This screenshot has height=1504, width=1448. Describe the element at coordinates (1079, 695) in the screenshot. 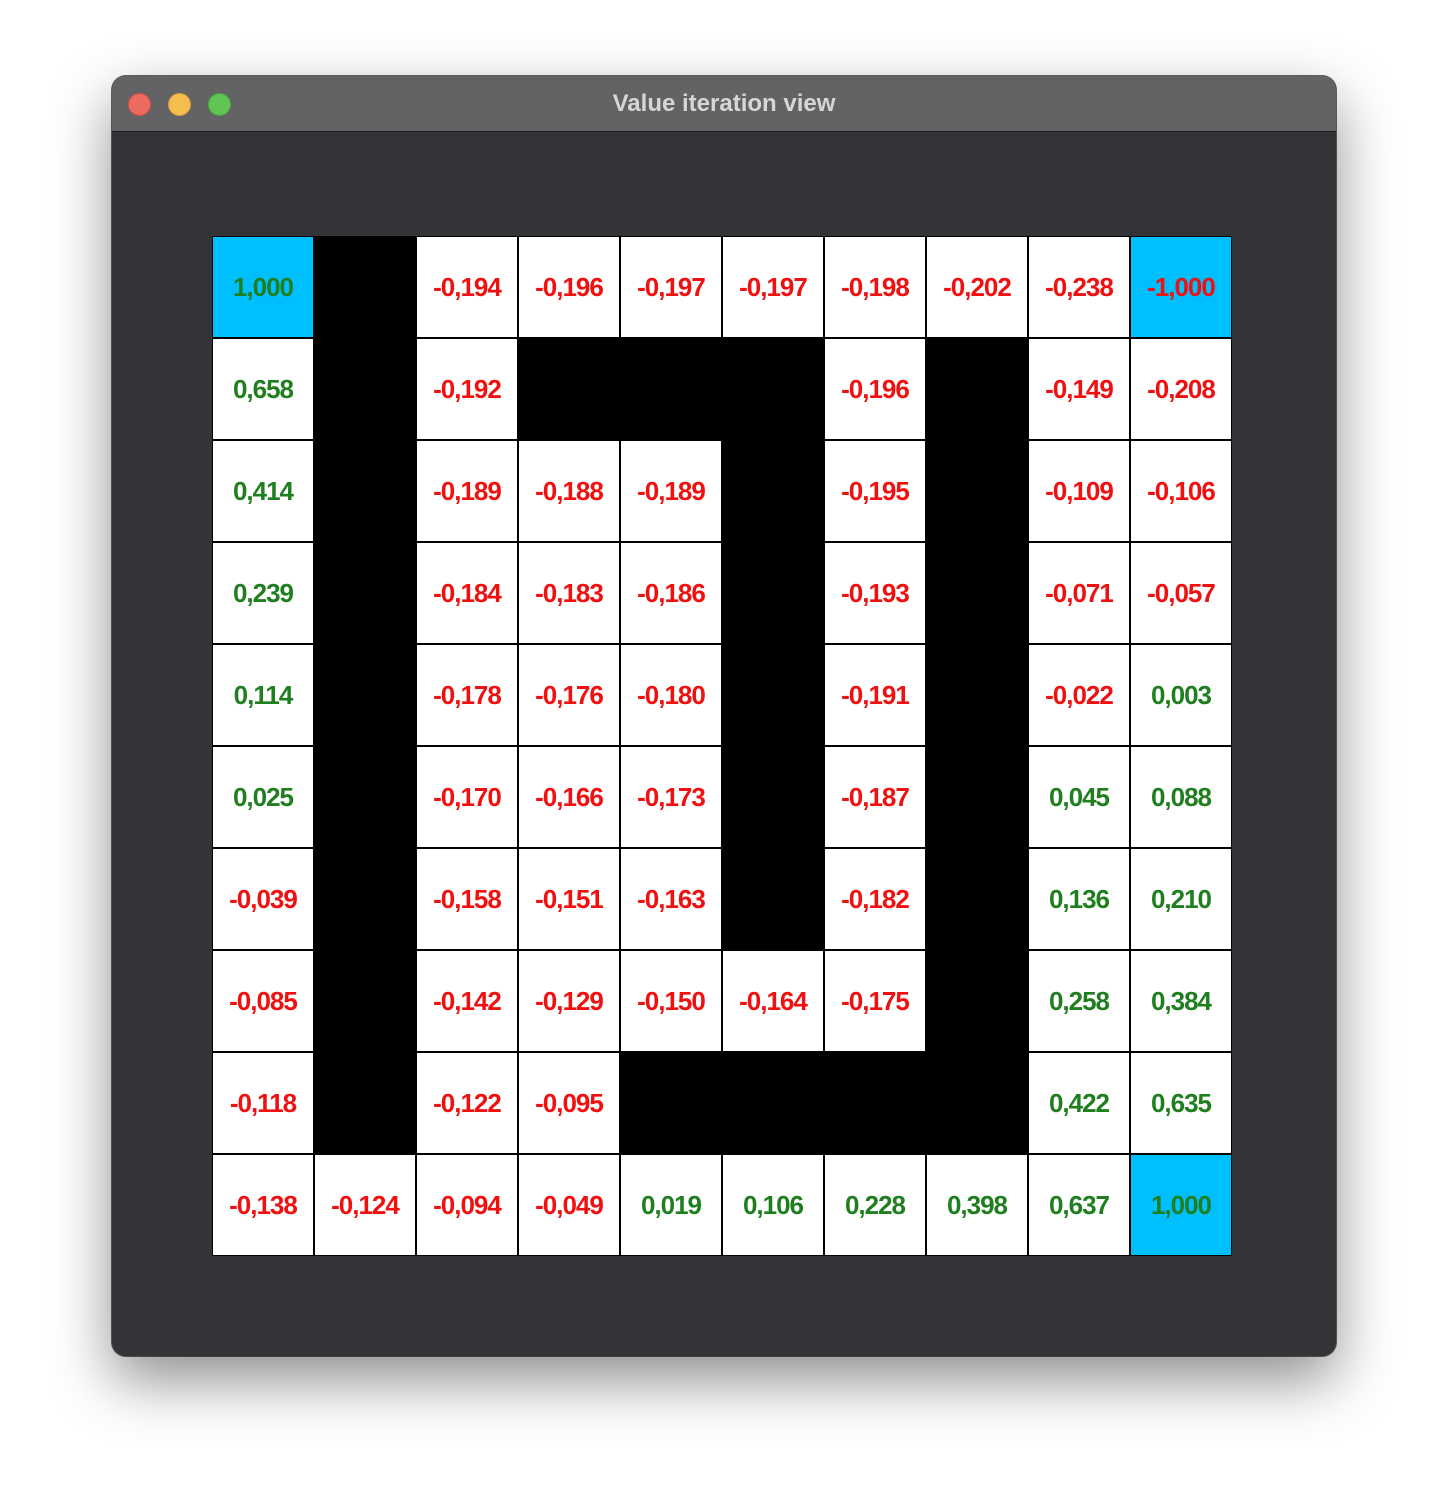

I see `state-cell: -0,022` at that location.